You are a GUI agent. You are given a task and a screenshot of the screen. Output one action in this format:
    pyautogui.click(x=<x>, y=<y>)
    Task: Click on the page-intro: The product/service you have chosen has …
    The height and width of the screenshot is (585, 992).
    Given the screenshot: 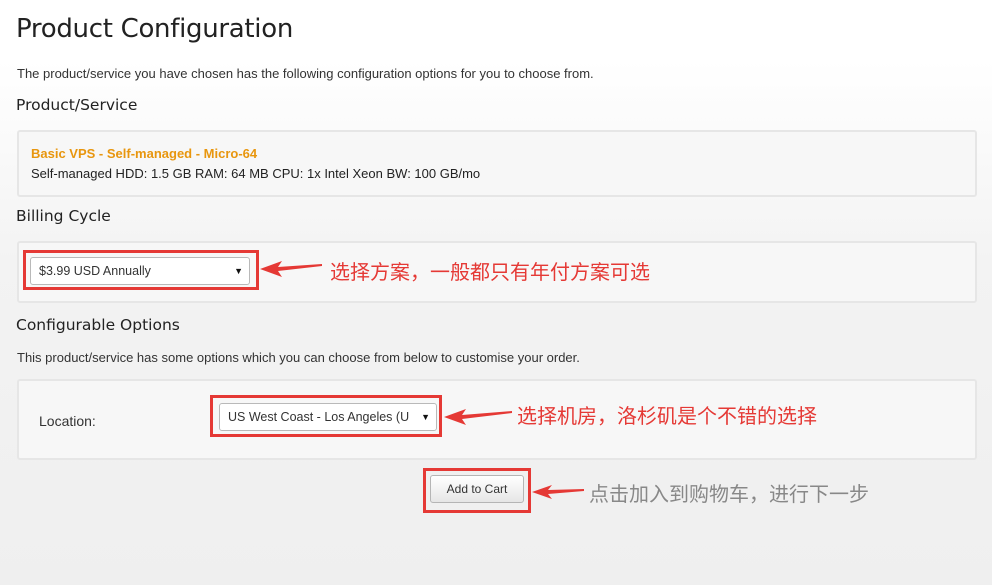 What is the action you would take?
    pyautogui.click(x=305, y=73)
    